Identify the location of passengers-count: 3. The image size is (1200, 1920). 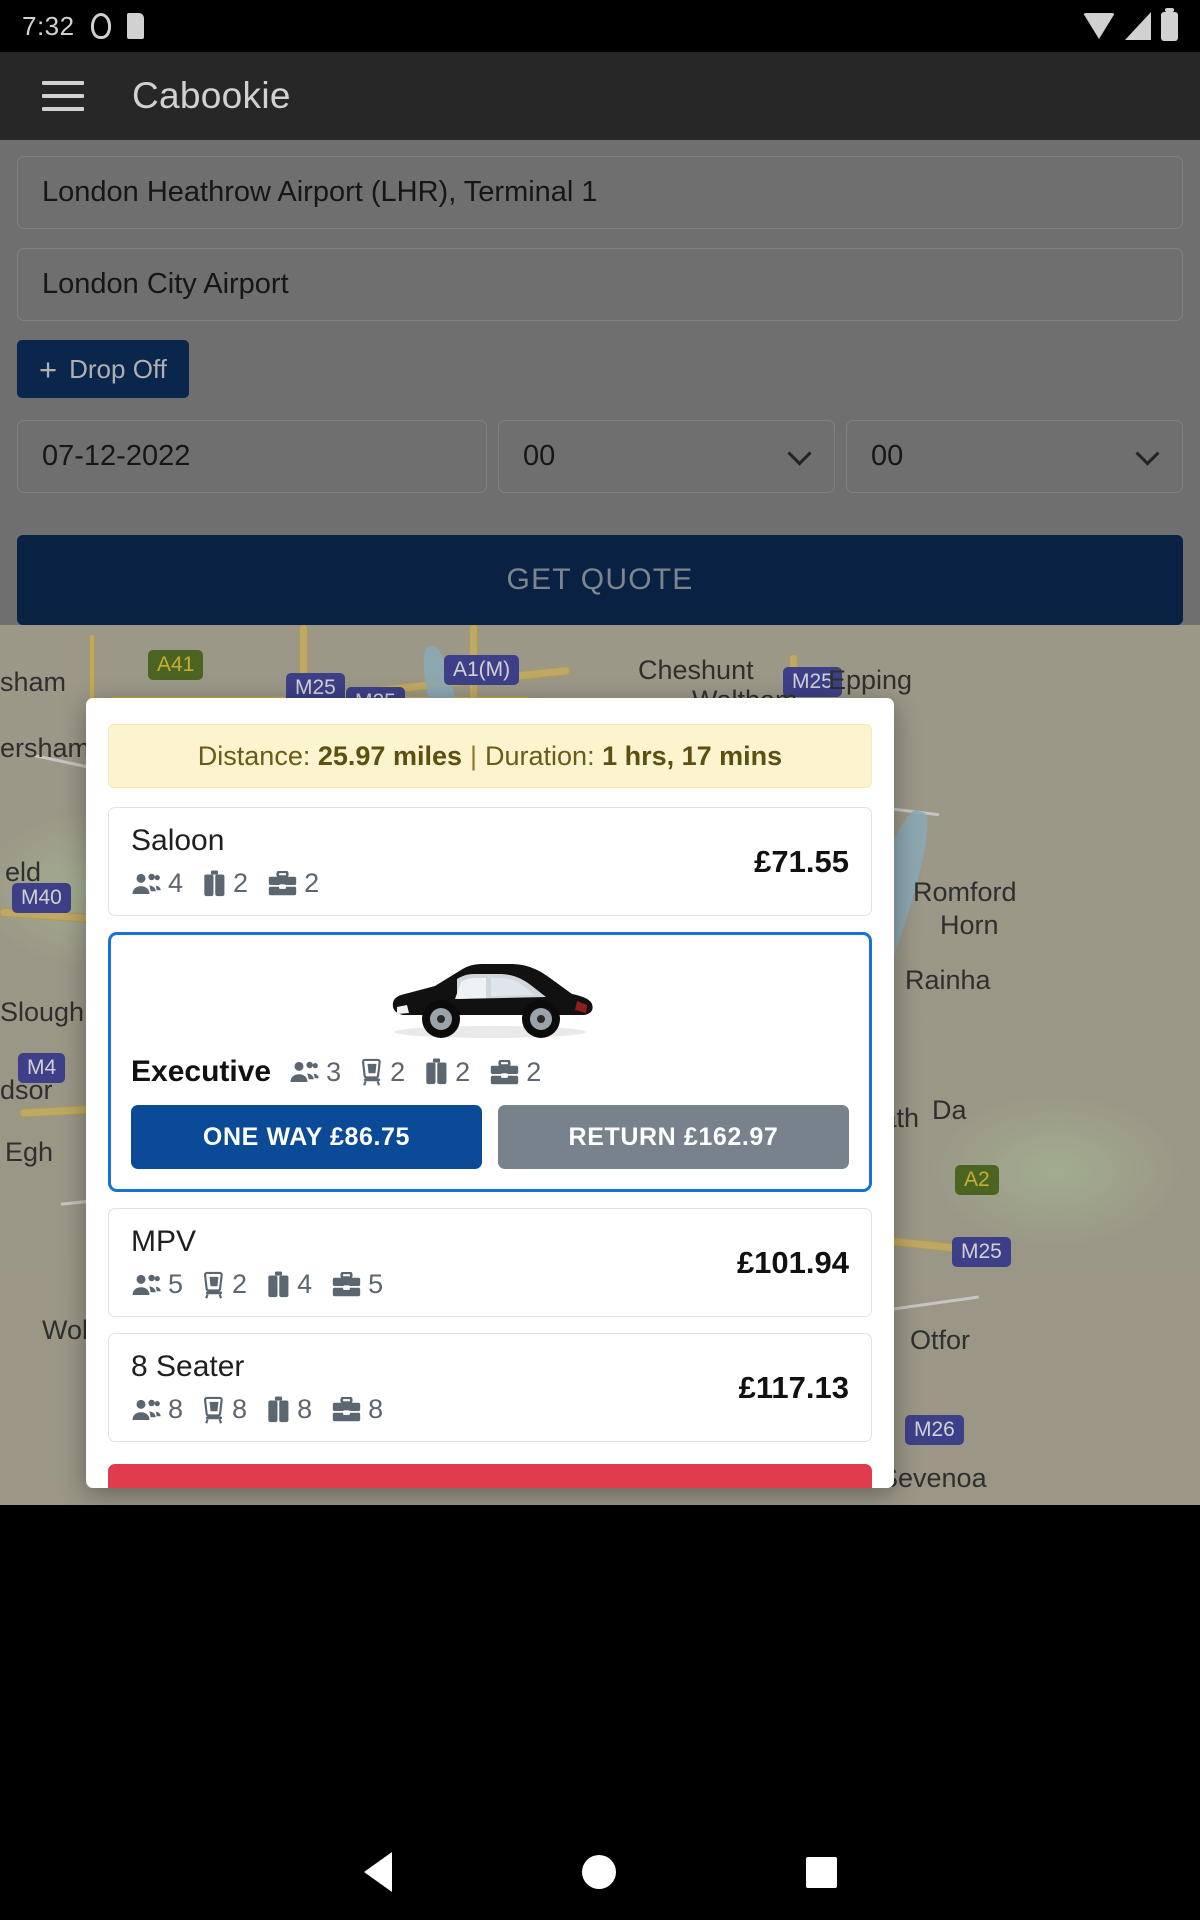
(334, 1071).